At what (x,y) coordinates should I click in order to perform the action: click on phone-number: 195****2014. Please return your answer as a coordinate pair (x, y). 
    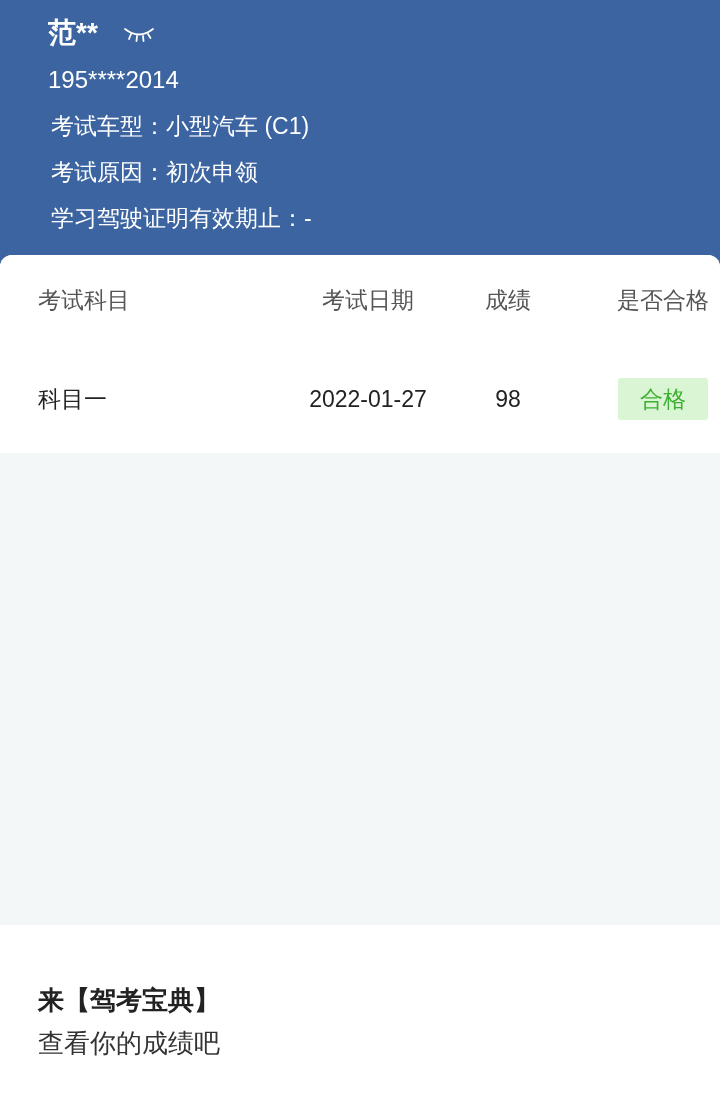
    Looking at the image, I should click on (114, 80).